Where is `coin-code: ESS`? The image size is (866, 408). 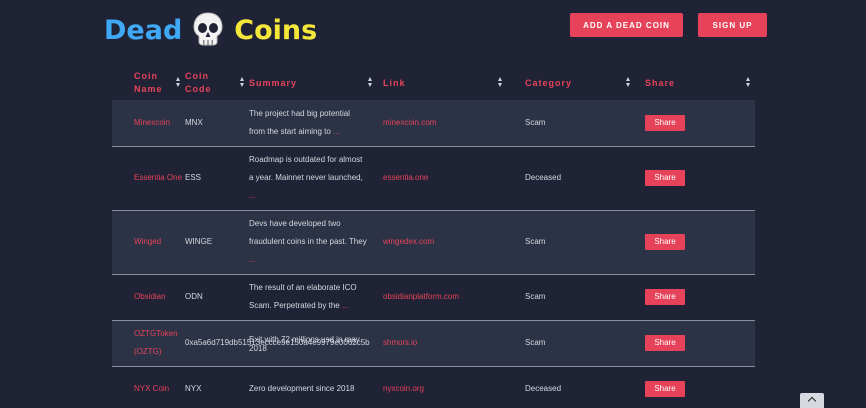 coin-code: ESS is located at coordinates (193, 177).